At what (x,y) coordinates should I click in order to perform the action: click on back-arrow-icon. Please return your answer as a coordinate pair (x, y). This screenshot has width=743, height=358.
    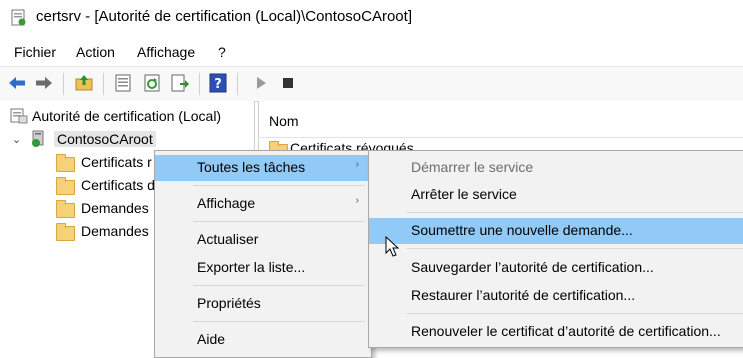
    Looking at the image, I should click on (17, 83).